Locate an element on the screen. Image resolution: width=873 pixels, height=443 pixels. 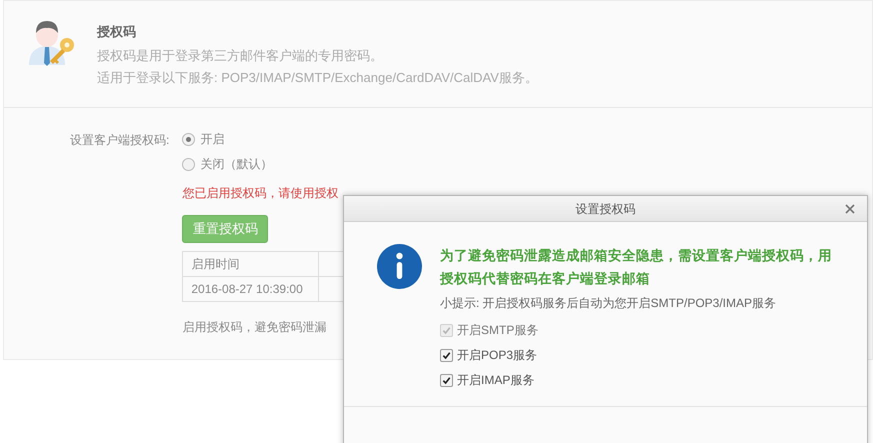
dialog-title: 设置授权码 is located at coordinates (606, 209).